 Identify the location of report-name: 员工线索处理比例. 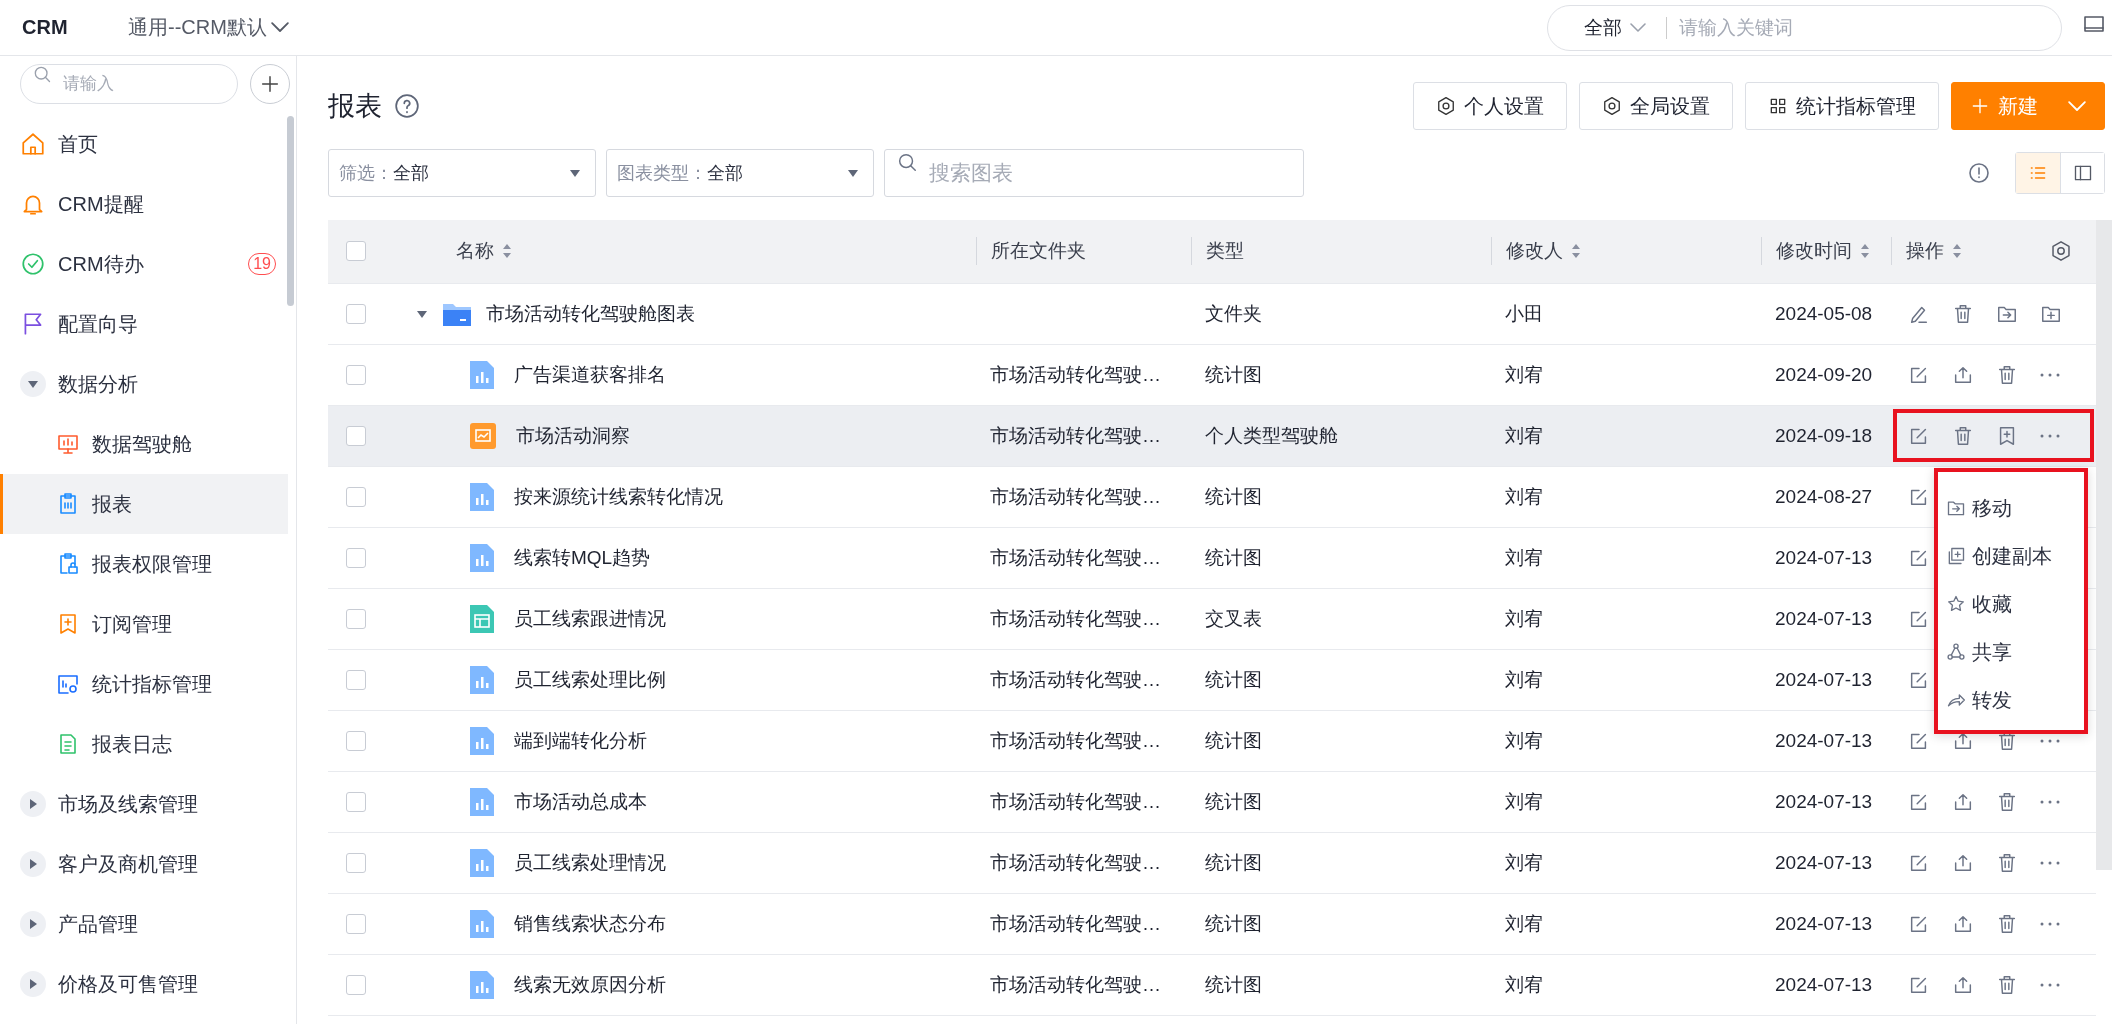
(590, 679).